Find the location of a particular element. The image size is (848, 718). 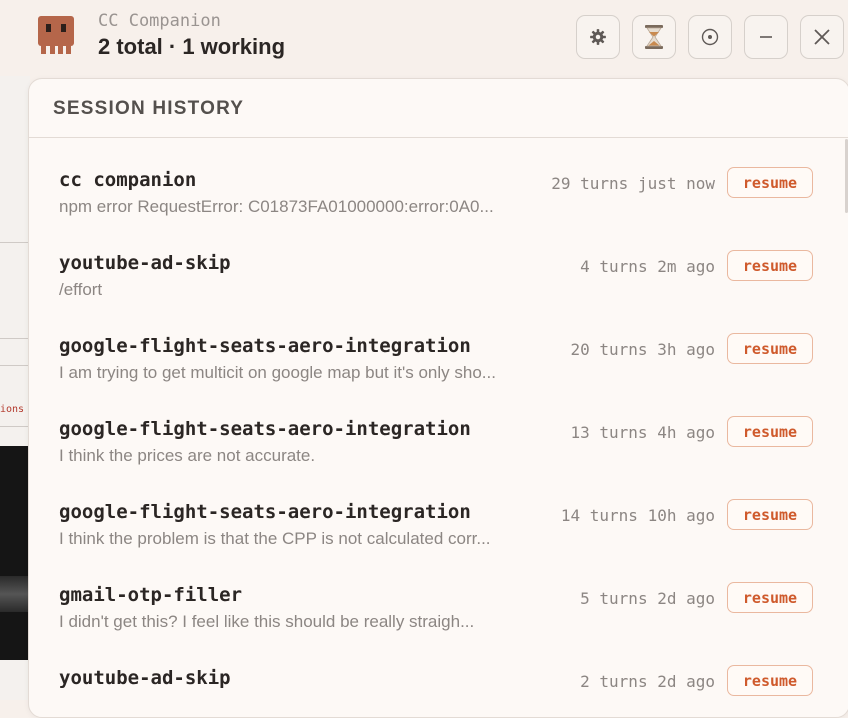

target-icon is located at coordinates (710, 37).